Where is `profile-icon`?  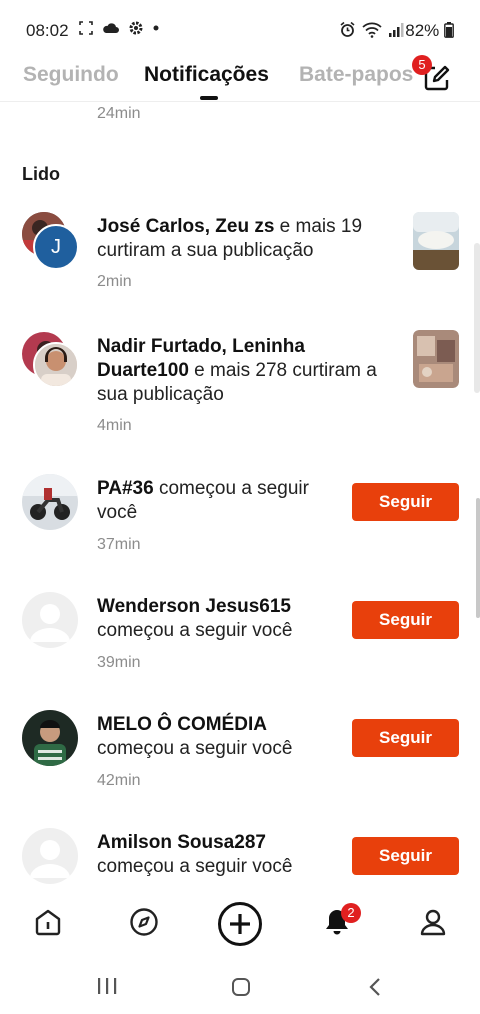
profile-icon is located at coordinates (433, 922).